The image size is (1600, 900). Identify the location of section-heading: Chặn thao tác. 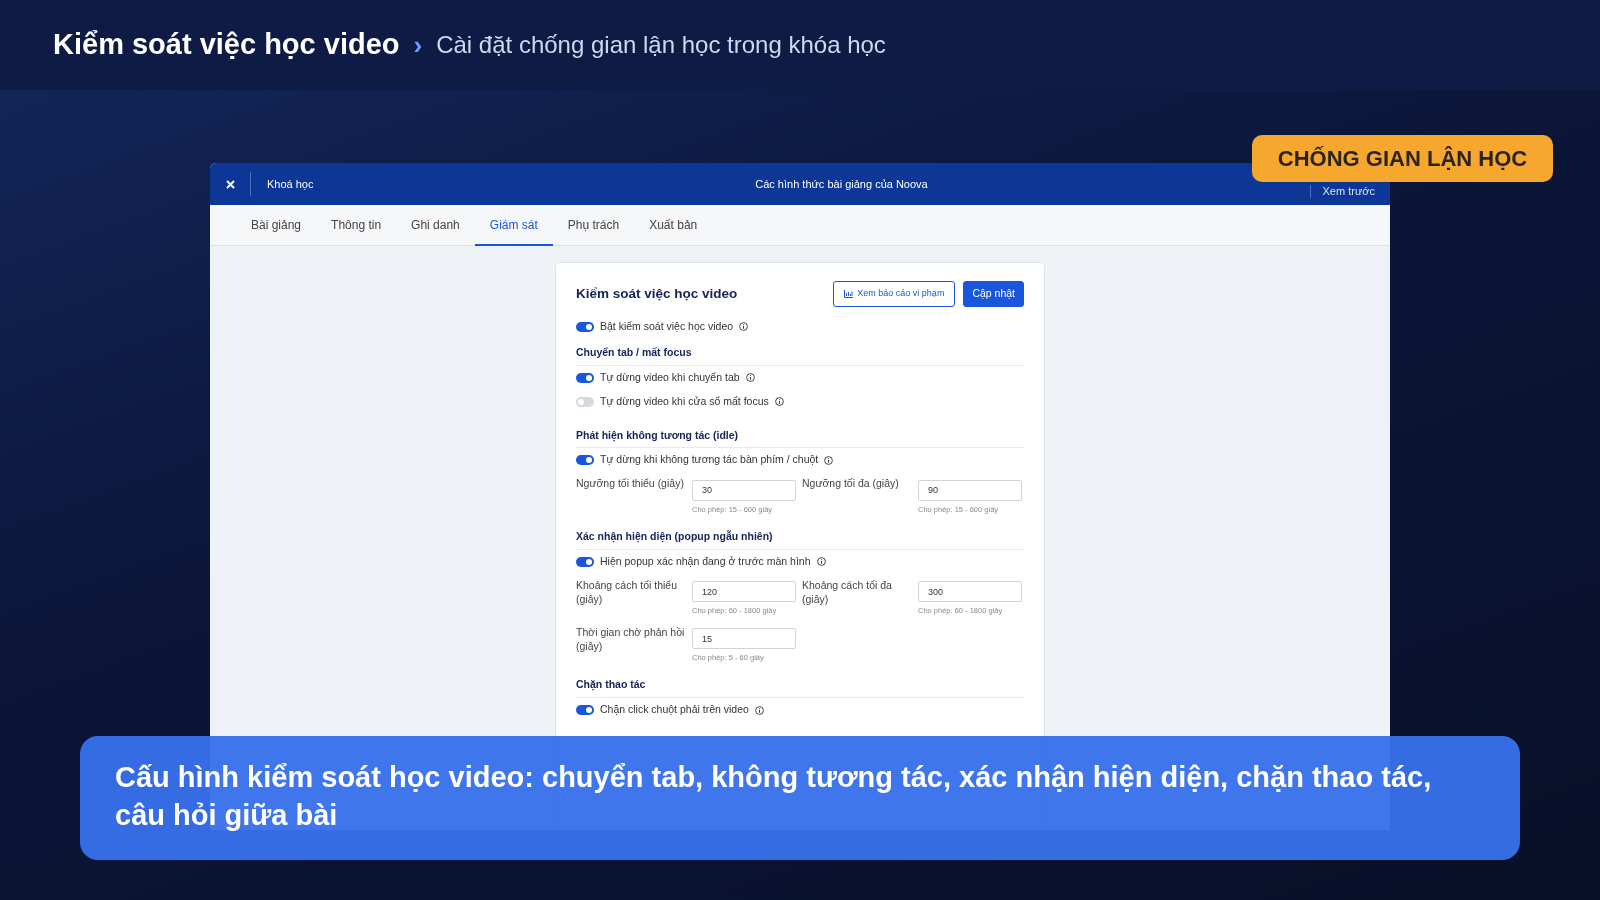
(800, 687).